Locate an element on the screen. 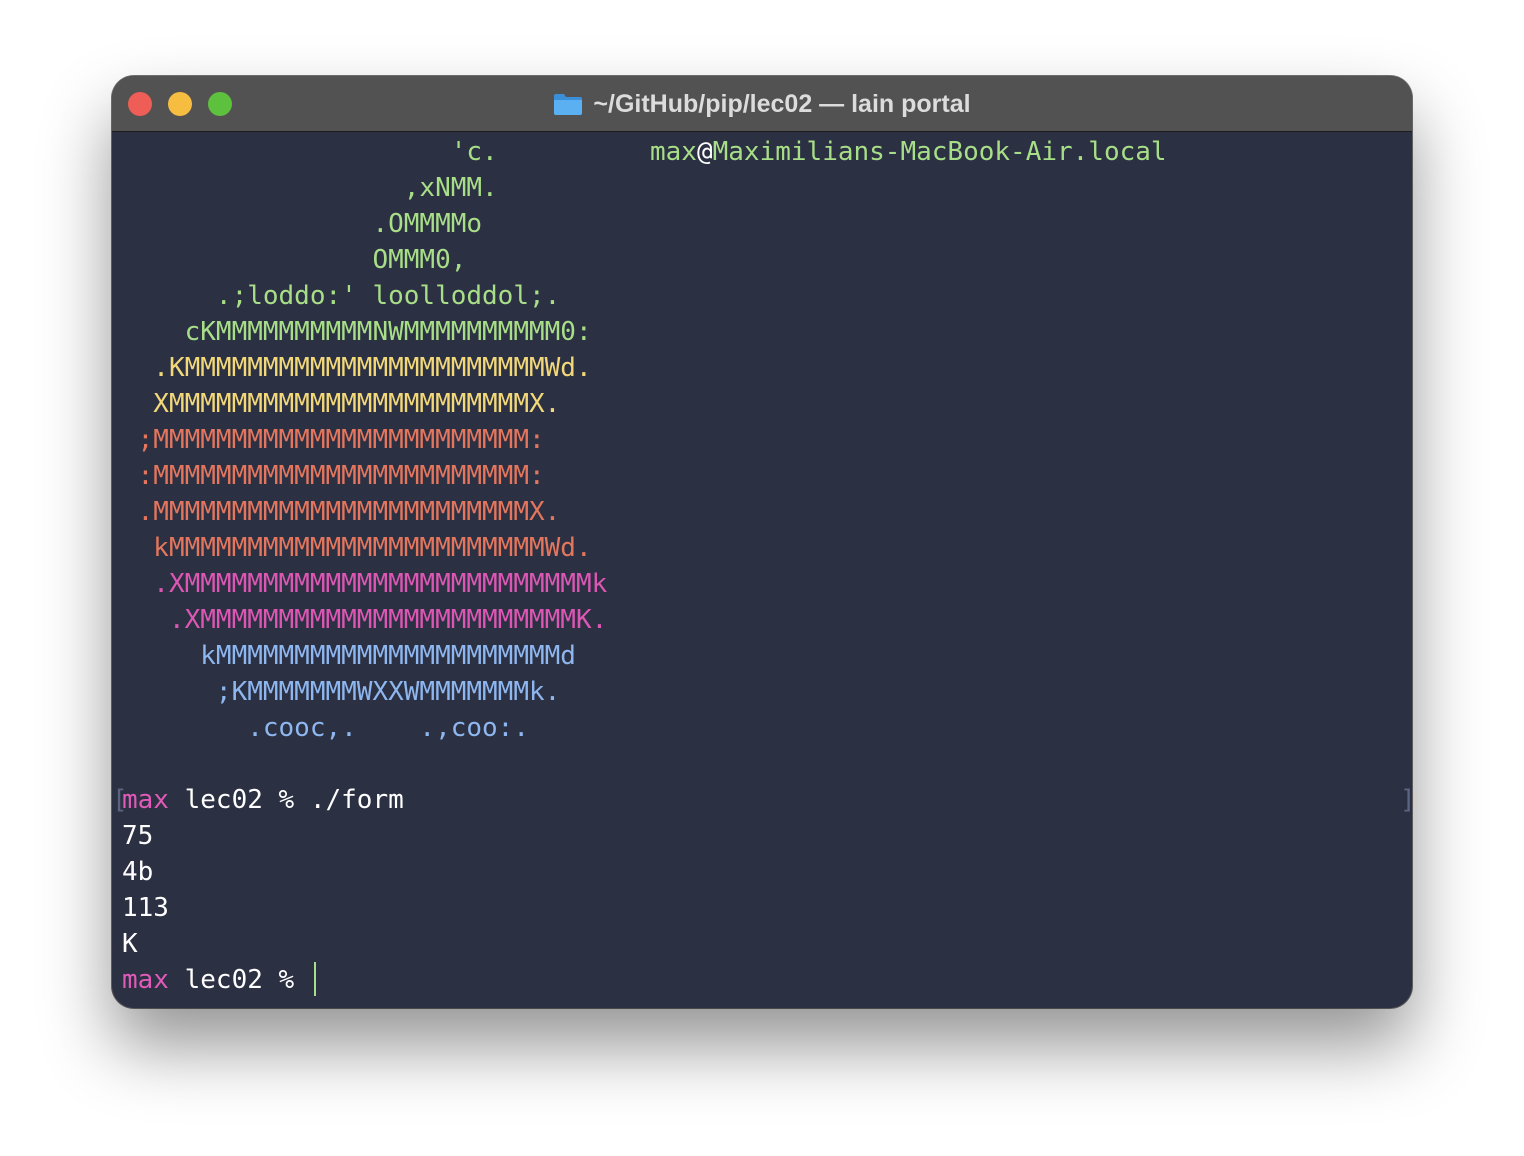 The height and width of the screenshot is (1156, 1524). logo-line: ;MMMMMMMMMMMMMMMMMMMMMMMM: is located at coordinates (333, 440).